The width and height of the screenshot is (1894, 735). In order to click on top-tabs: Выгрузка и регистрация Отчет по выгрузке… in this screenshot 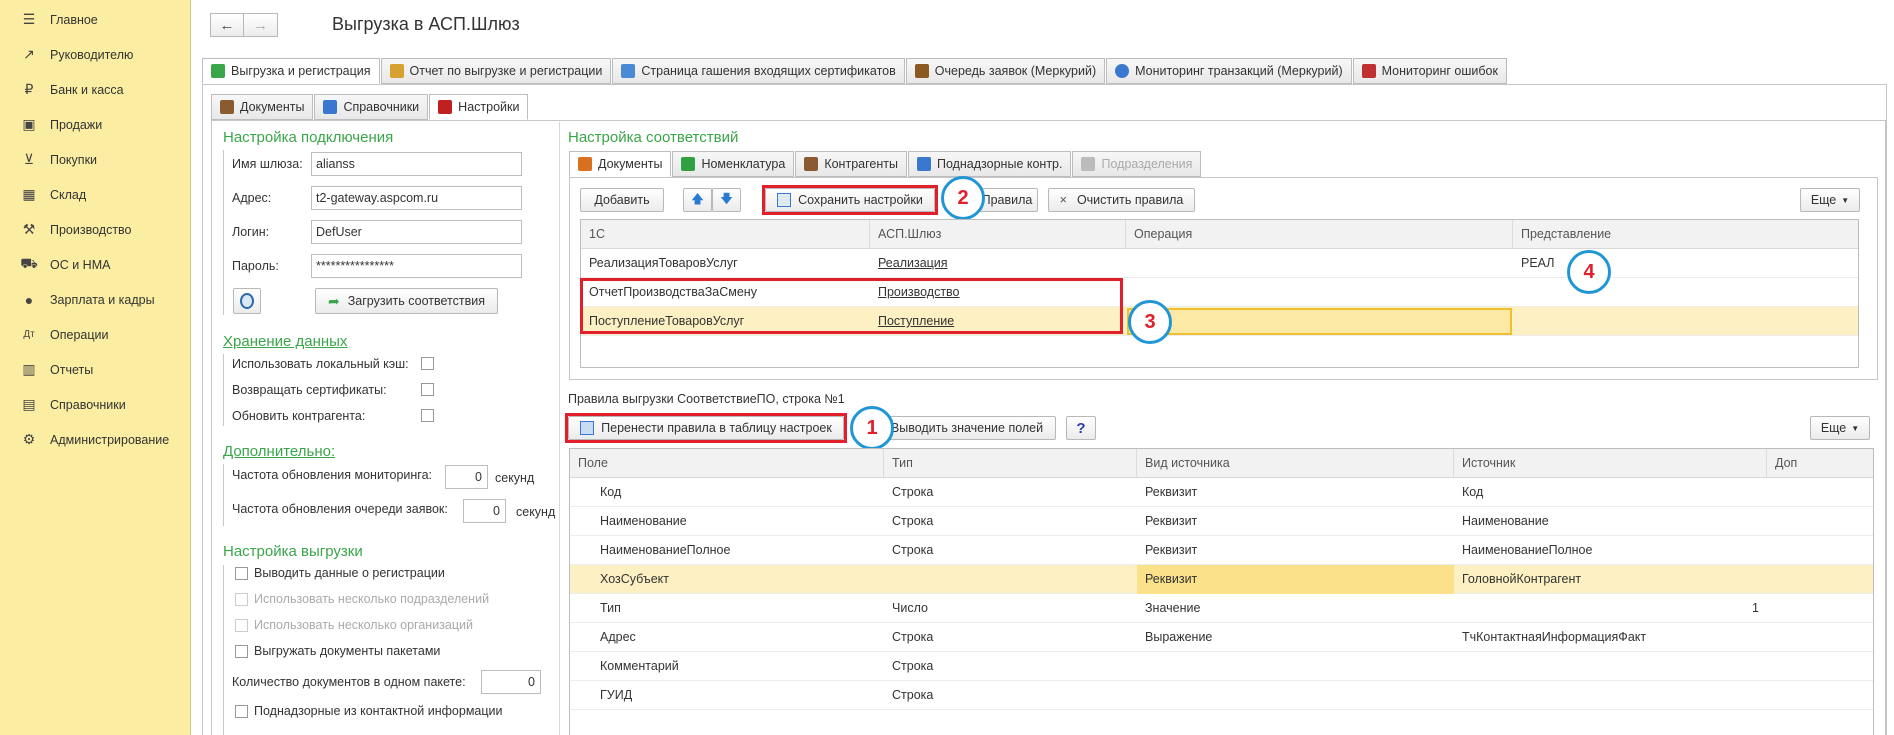, I will do `click(855, 71)`.